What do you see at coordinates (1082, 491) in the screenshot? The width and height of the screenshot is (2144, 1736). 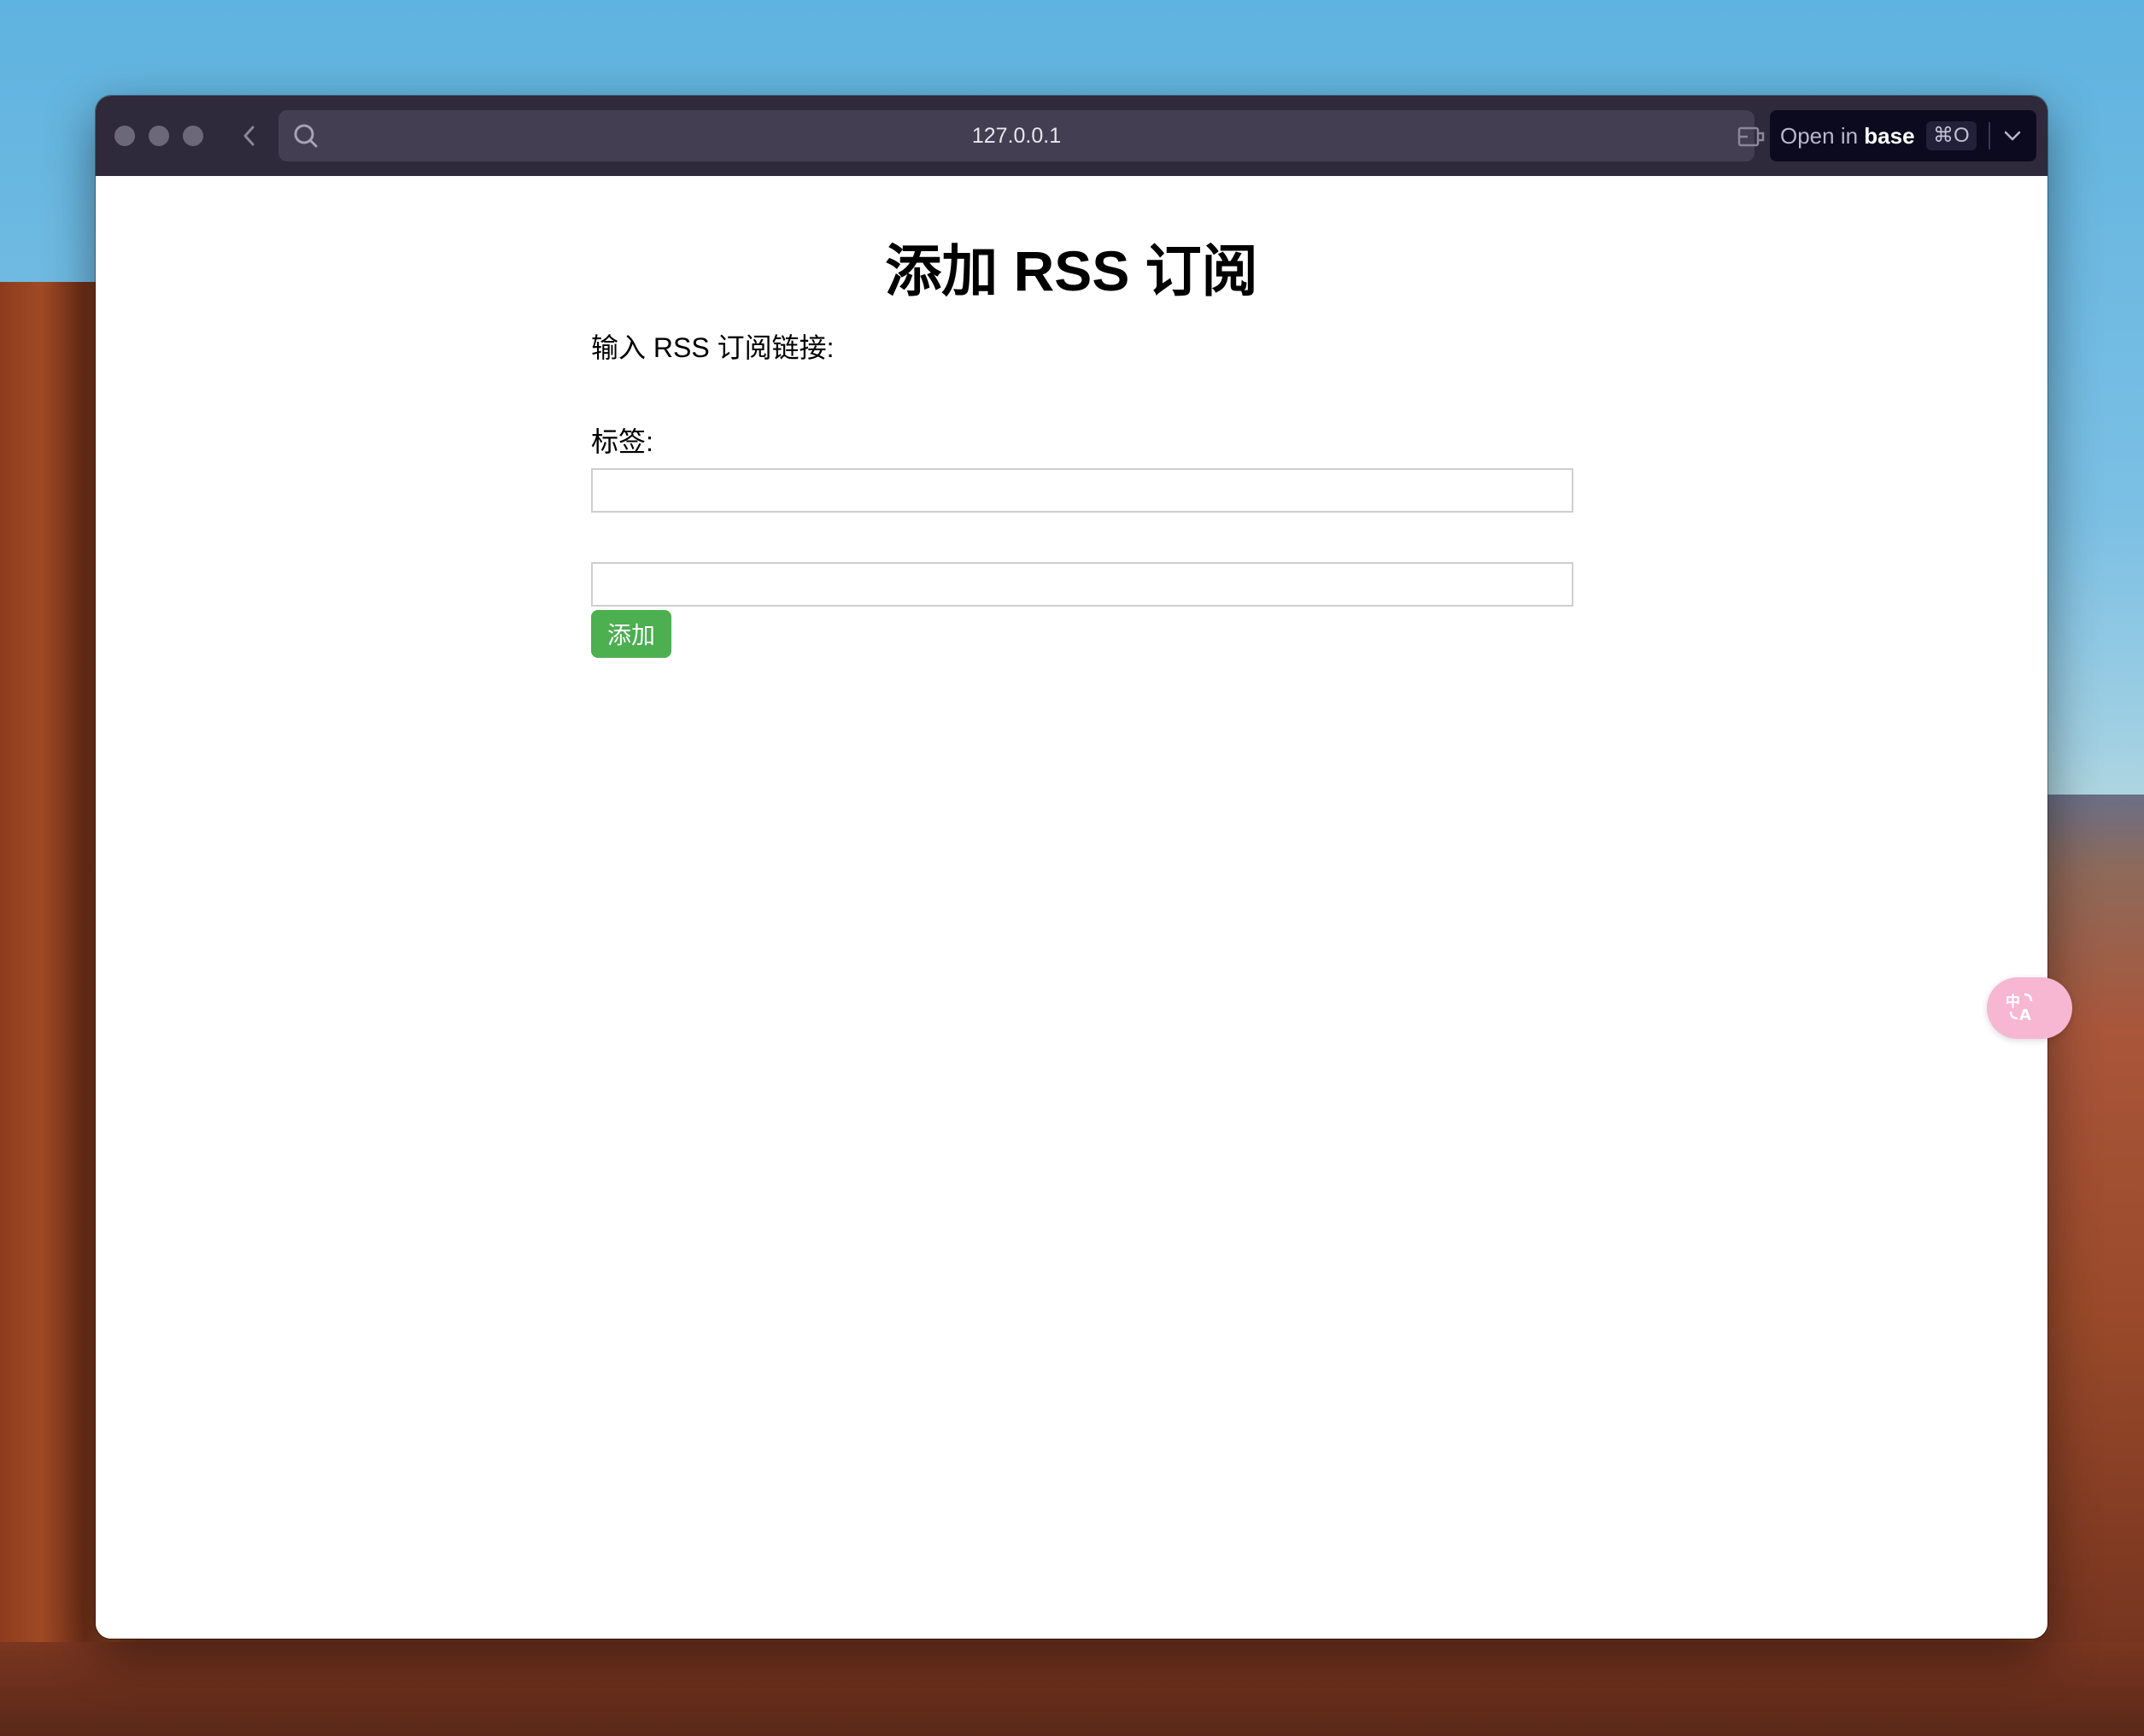 I see `rss-url-input` at bounding box center [1082, 491].